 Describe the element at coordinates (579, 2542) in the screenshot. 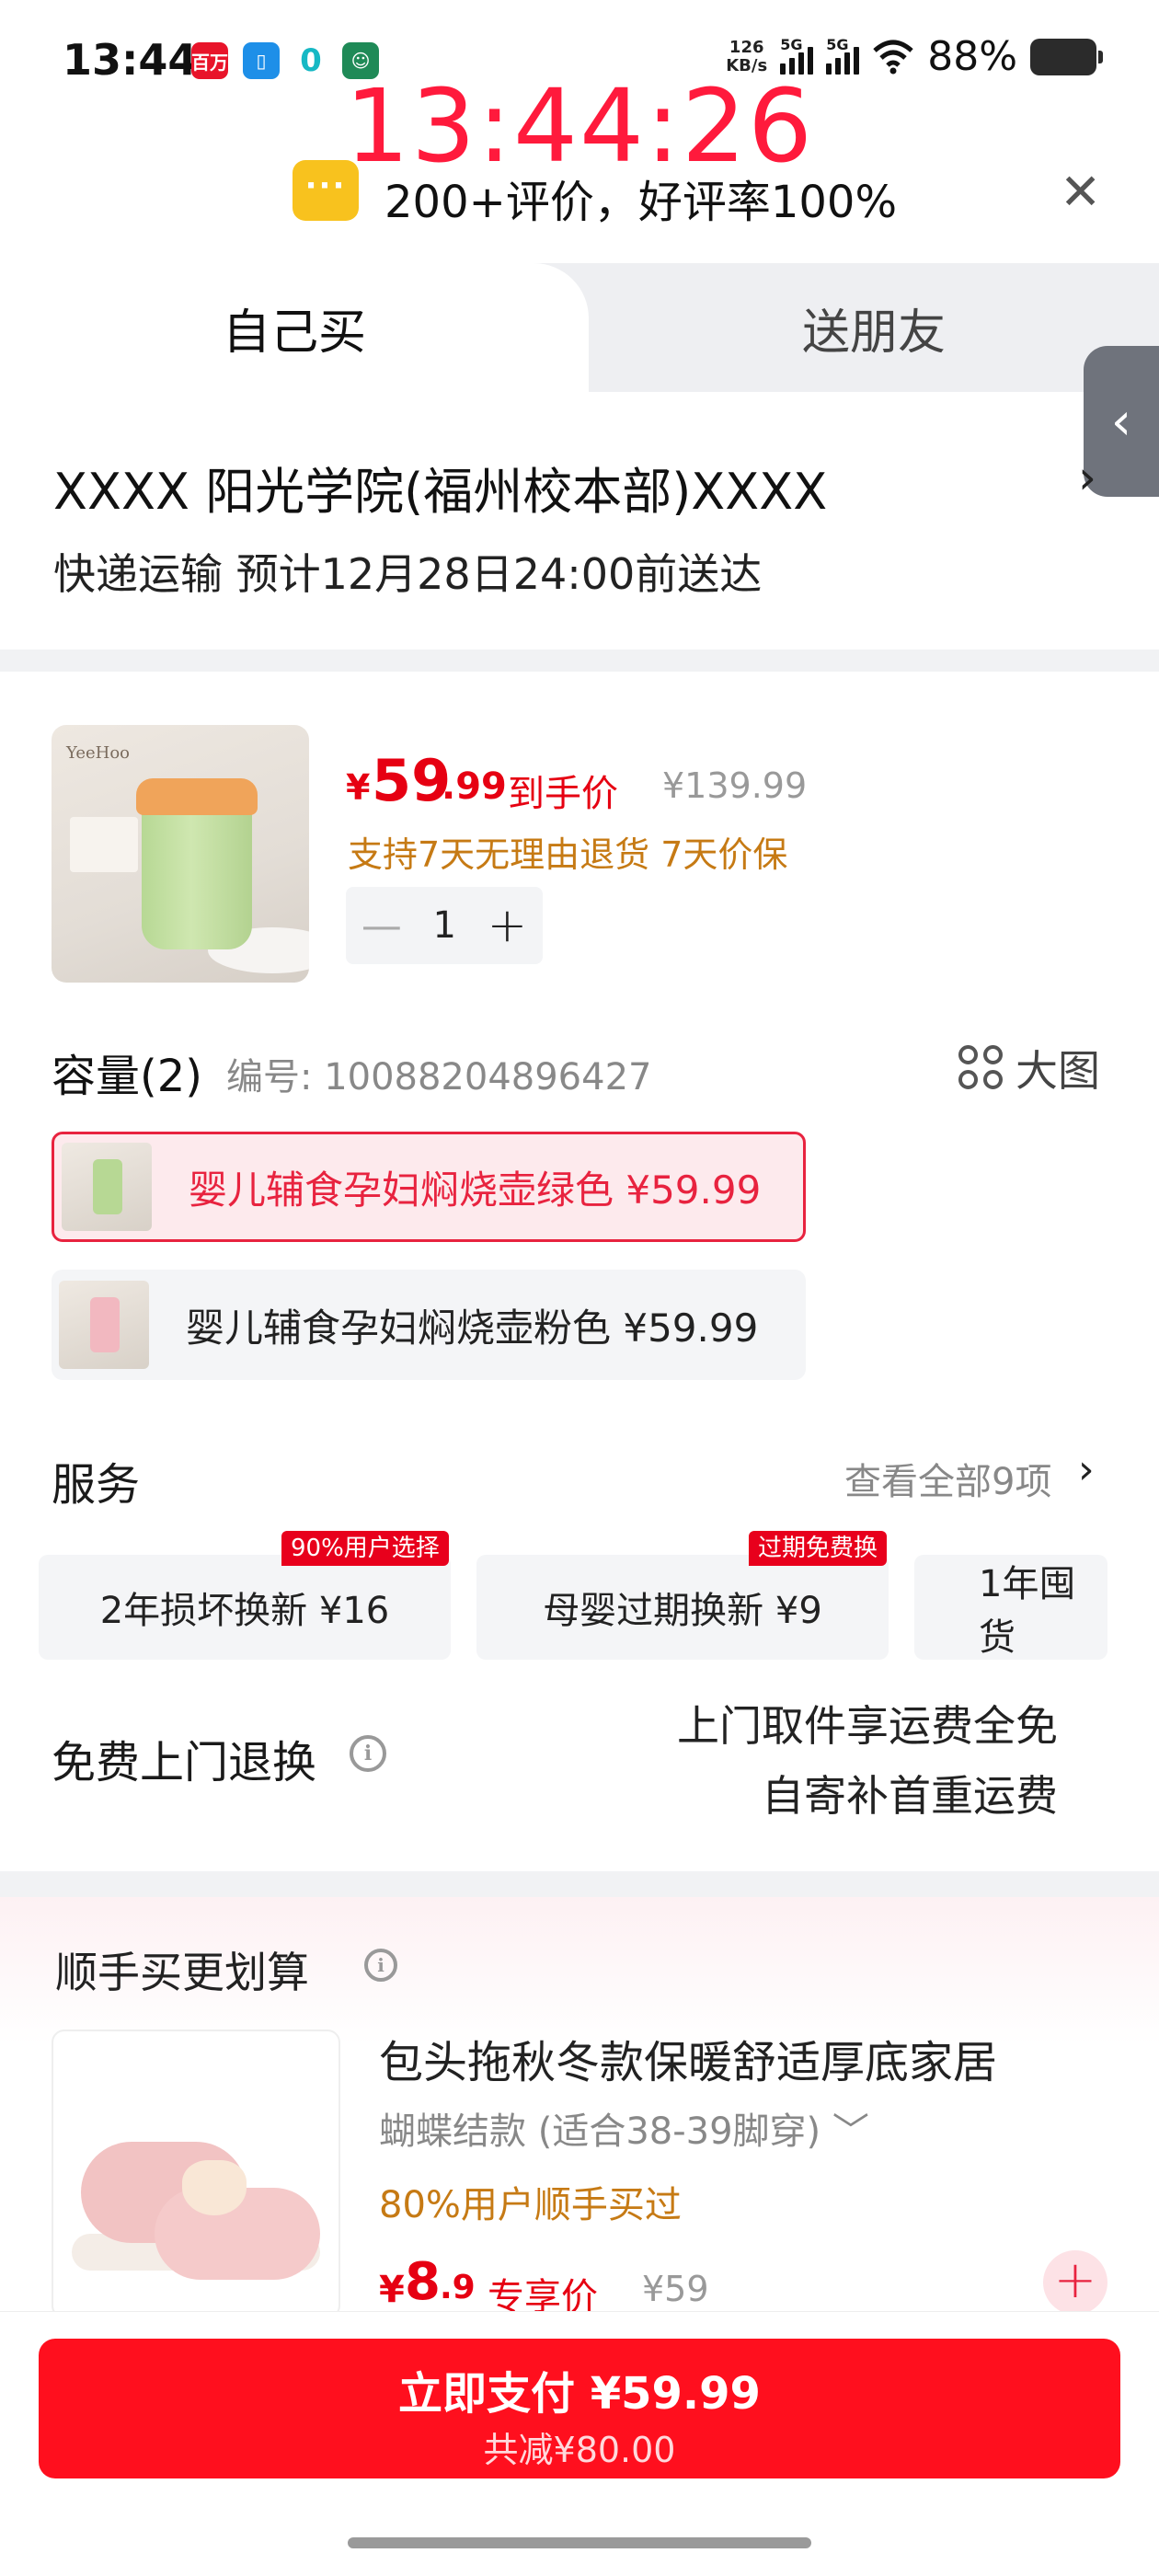

I see `home-indicator` at that location.